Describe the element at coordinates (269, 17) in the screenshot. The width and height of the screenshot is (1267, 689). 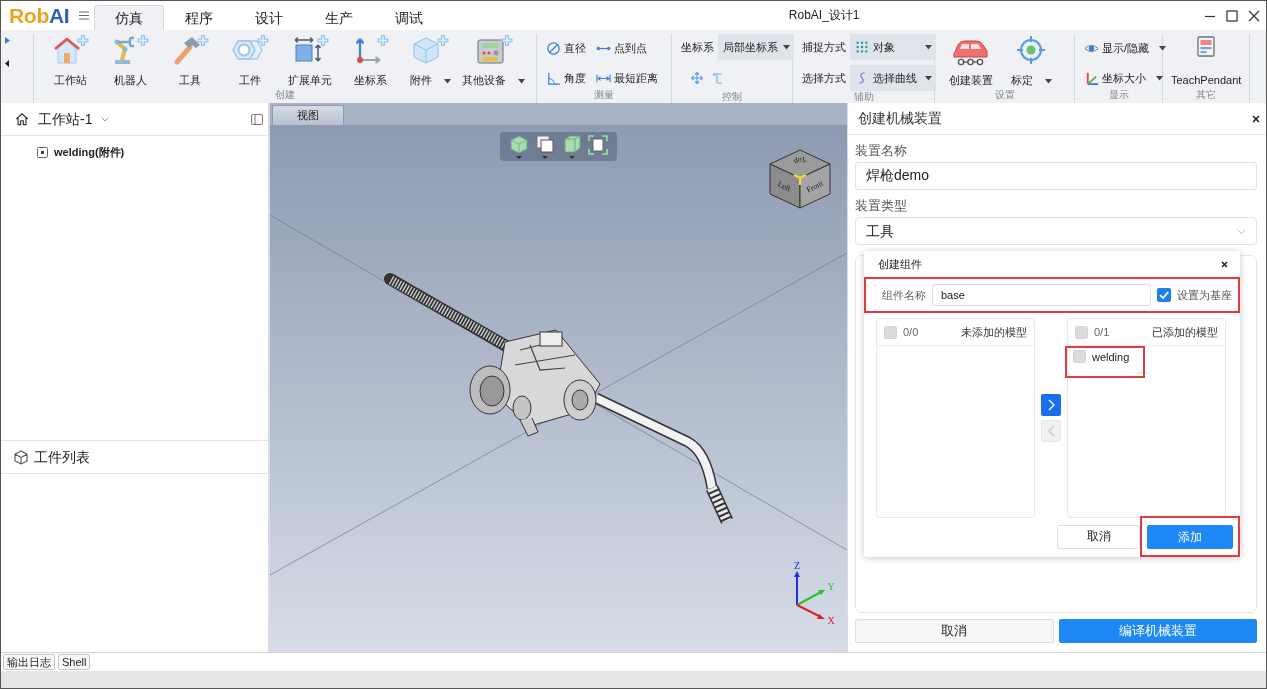
I see `tab: 设计` at that location.